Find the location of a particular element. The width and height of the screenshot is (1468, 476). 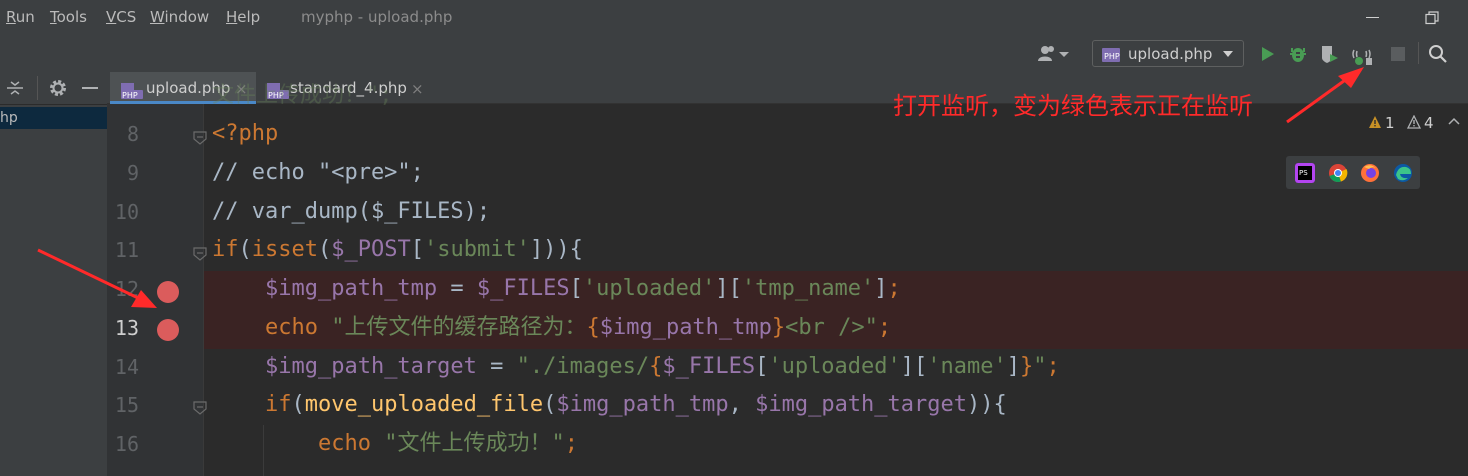

arrow-to-listen-icon is located at coordinates (1325, 95).